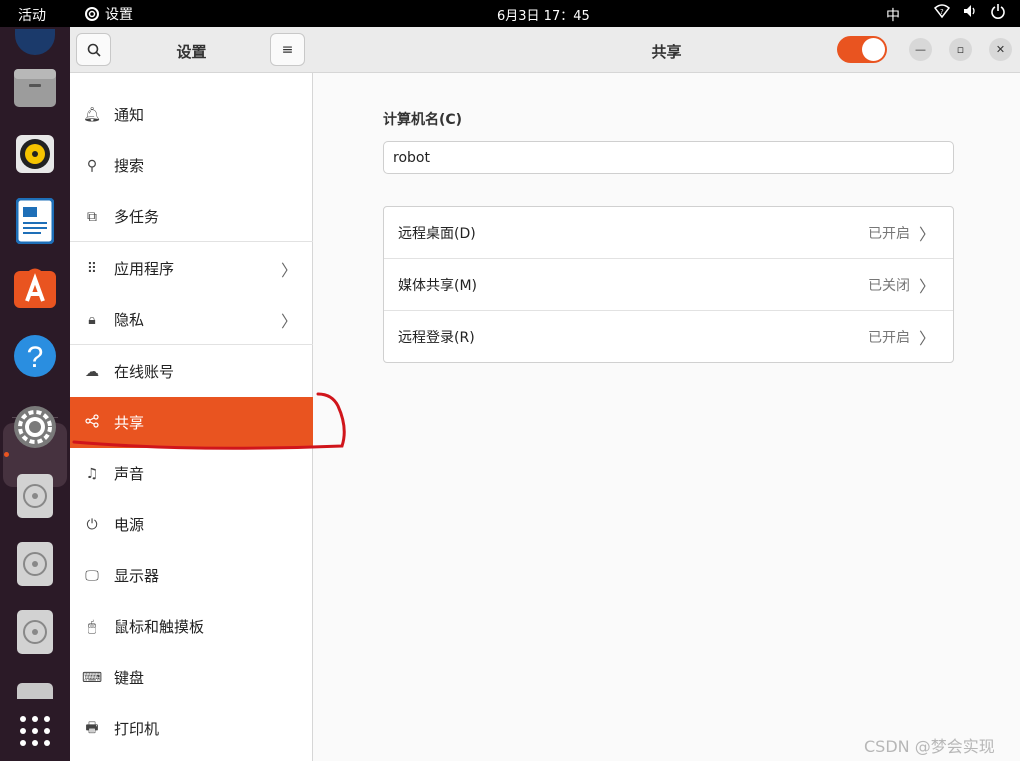  I want to click on sidebar-item-applications: ⠿ 应用程序 〉, so click(191, 268).